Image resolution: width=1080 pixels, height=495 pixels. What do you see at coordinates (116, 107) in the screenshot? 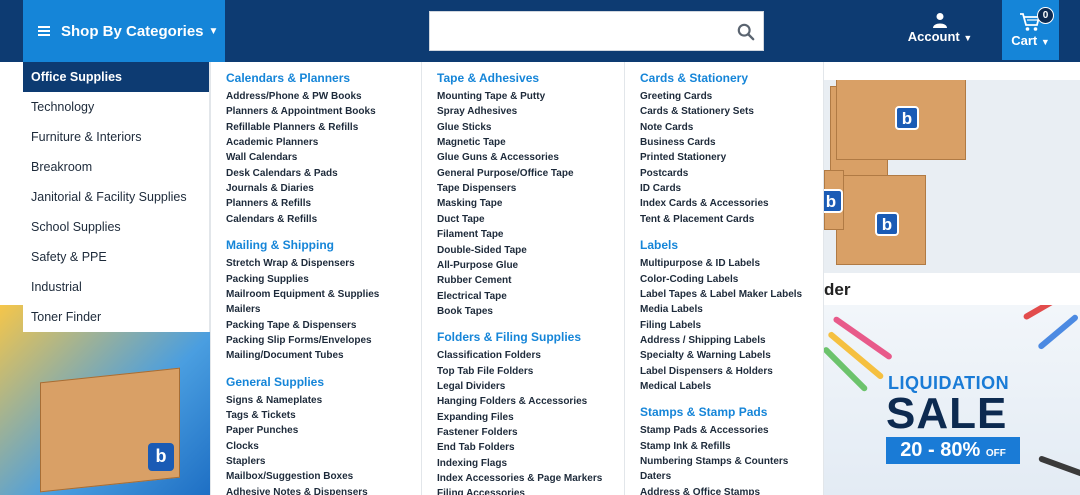
I see `sidebar-item-technology: Technology` at bounding box center [116, 107].